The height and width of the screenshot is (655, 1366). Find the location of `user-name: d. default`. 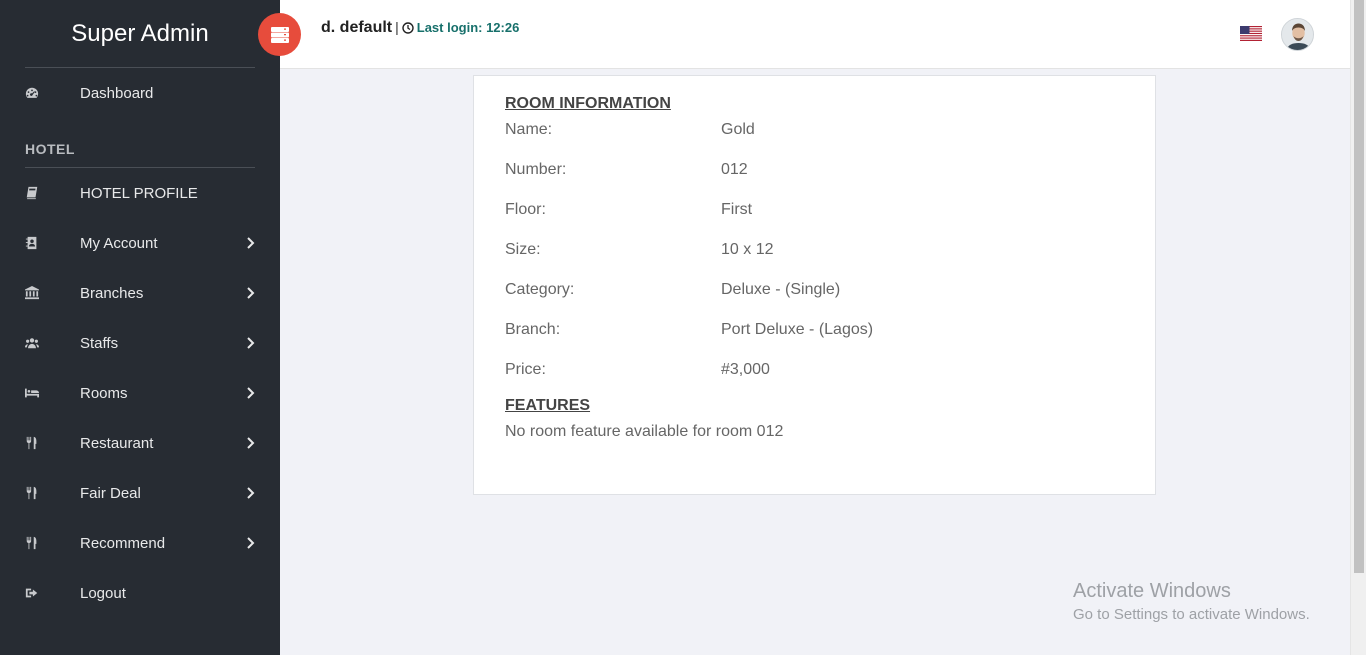

user-name: d. default is located at coordinates (357, 27).